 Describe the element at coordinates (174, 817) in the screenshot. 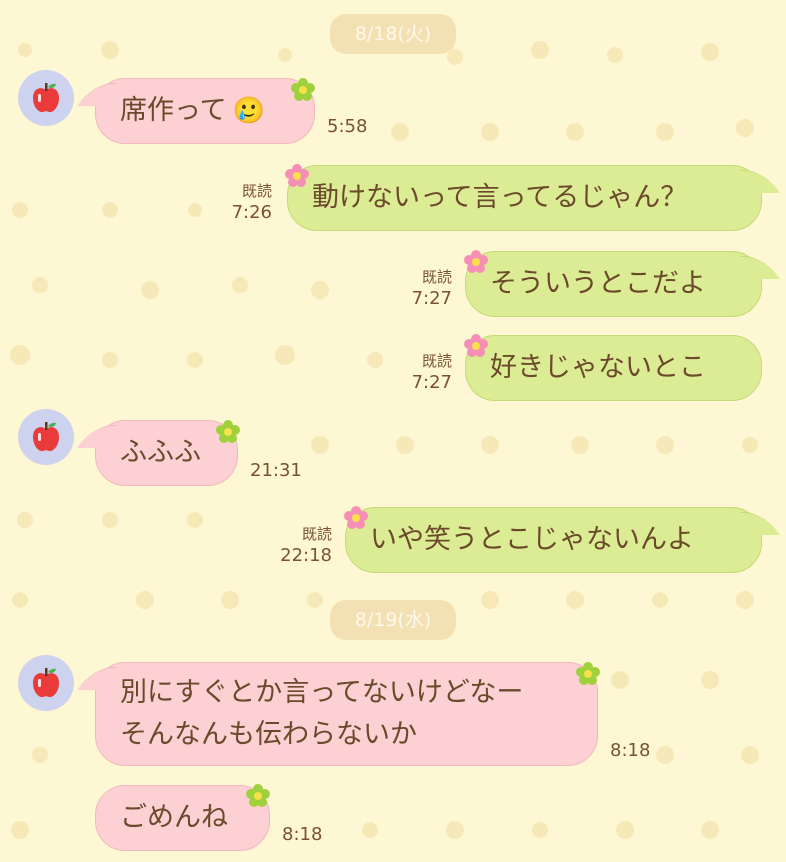

I see `message-text: ごめんね` at that location.